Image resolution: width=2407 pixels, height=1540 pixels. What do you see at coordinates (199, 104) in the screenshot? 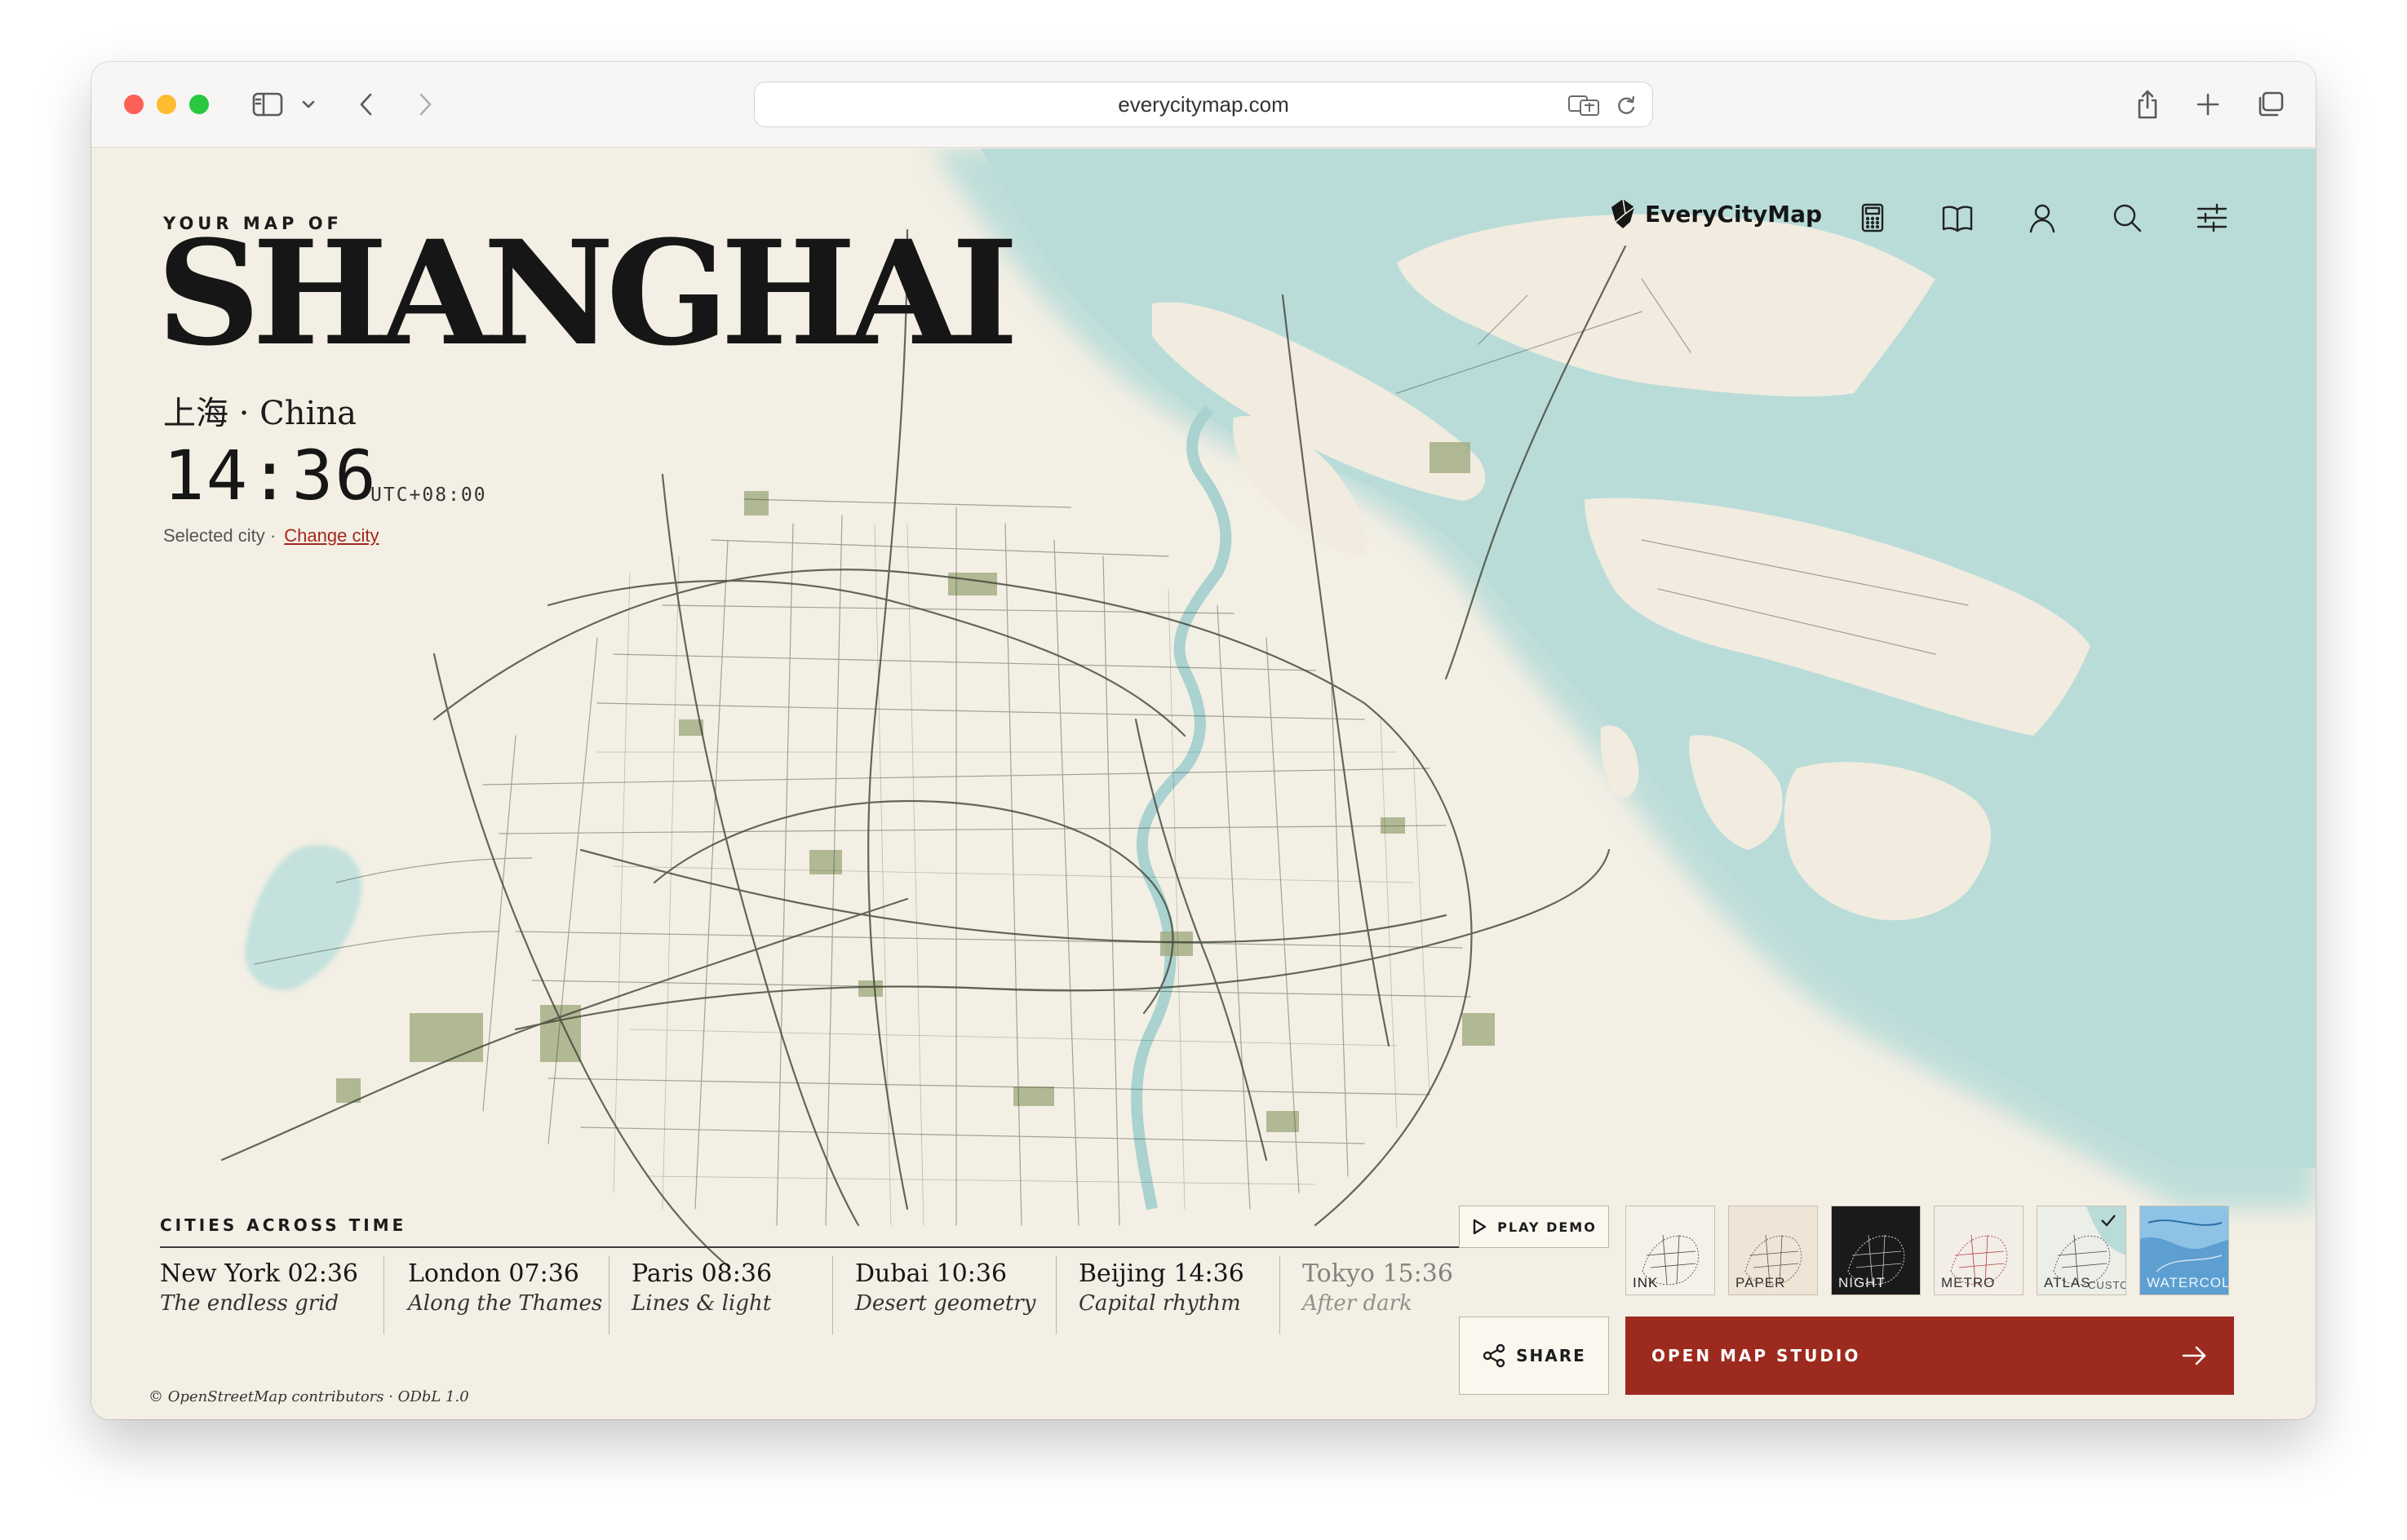
I see `maximize-window-button` at bounding box center [199, 104].